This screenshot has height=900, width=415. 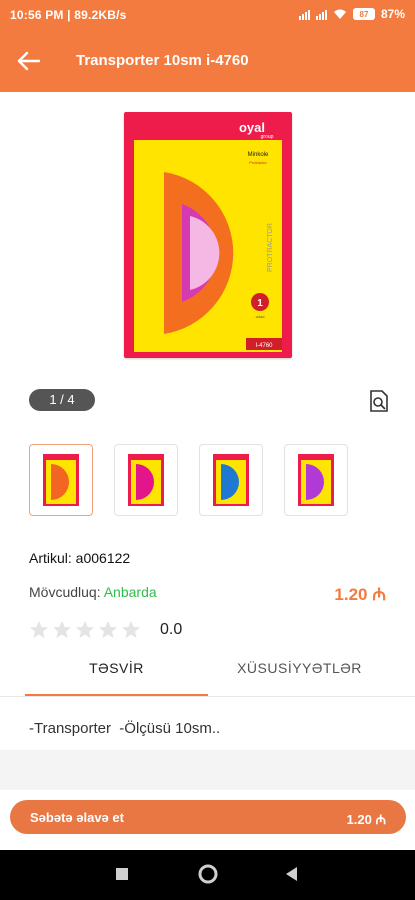 I want to click on add-to-cart-button: Səbətə əlavə et 1.20 ₼, so click(x=208, y=817).